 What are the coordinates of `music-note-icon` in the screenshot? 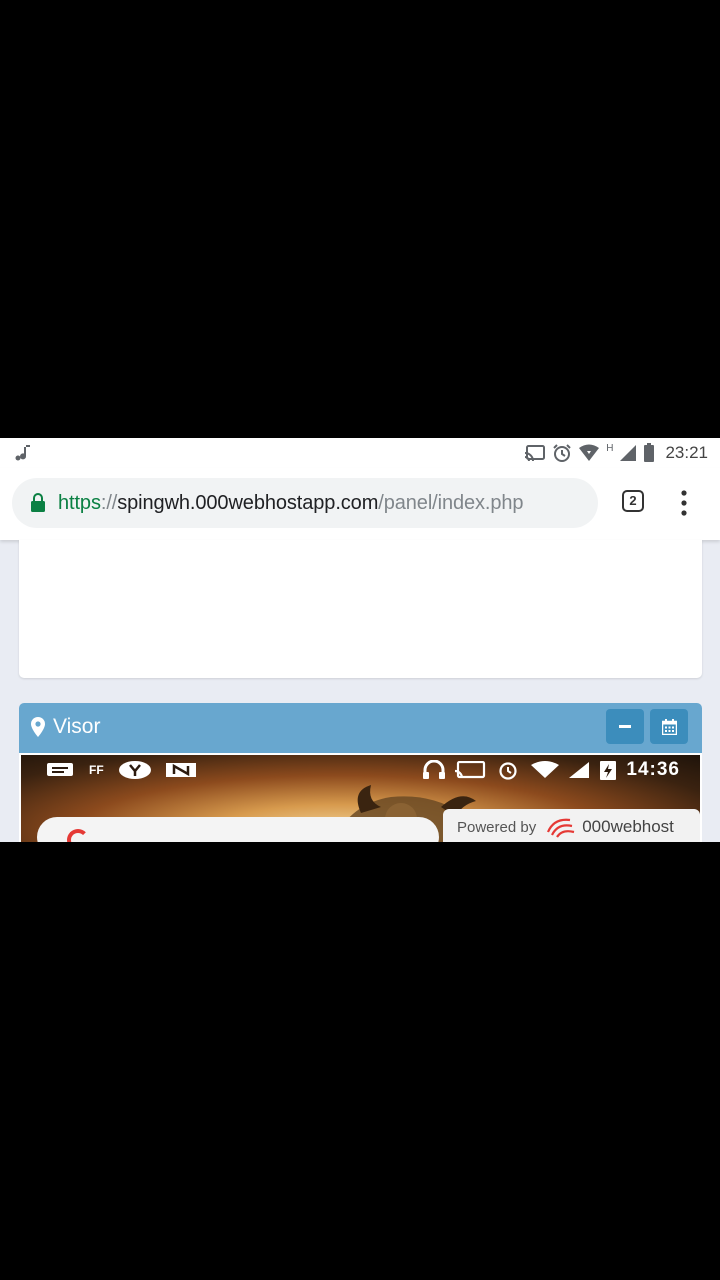 It's located at (22, 453).